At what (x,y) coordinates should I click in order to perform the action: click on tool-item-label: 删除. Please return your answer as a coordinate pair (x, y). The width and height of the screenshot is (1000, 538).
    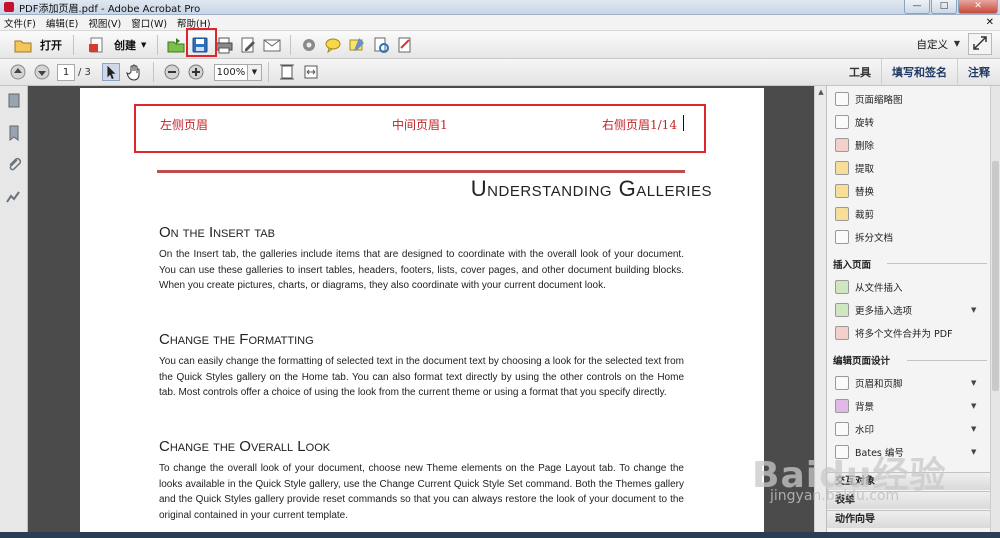
    Looking at the image, I should click on (865, 146).